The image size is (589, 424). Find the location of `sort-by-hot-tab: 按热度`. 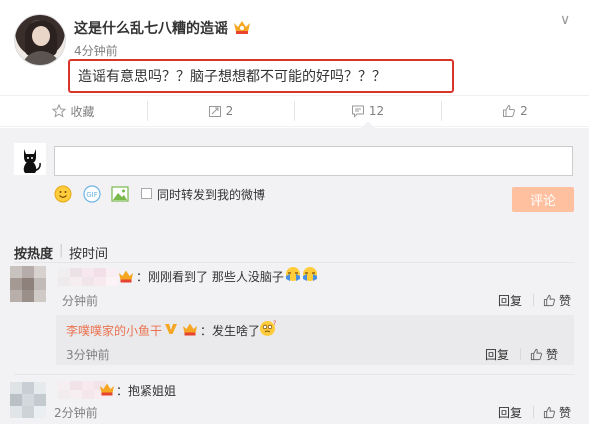

sort-by-hot-tab: 按热度 is located at coordinates (33, 252).